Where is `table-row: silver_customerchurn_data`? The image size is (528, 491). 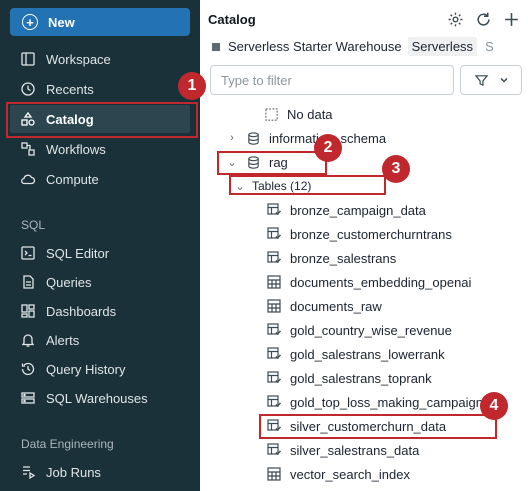 table-row: silver_customerchurn_data is located at coordinates (356, 426).